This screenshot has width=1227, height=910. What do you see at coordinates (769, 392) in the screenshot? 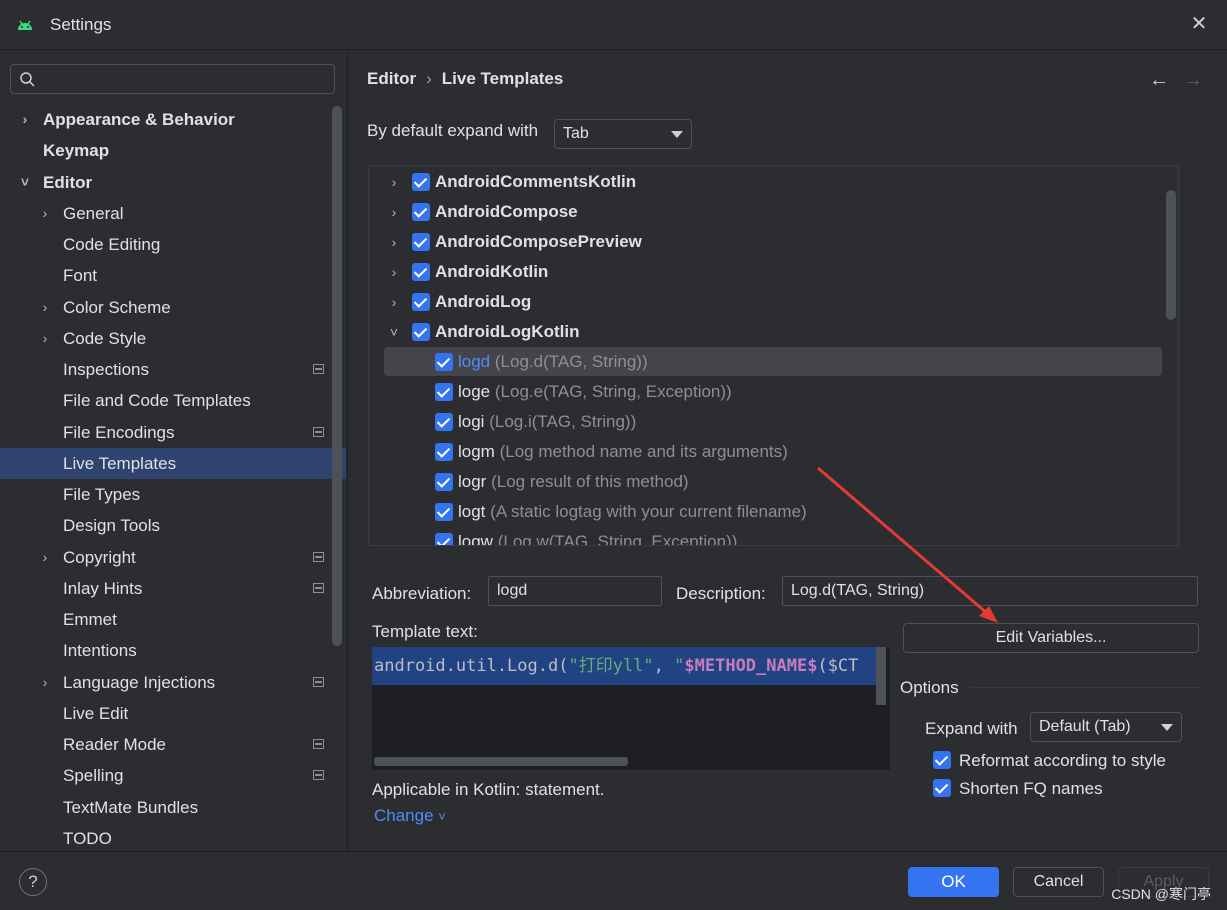
I see `template-item-row: loge (Log.e(TAG, String, Exception))` at bounding box center [769, 392].